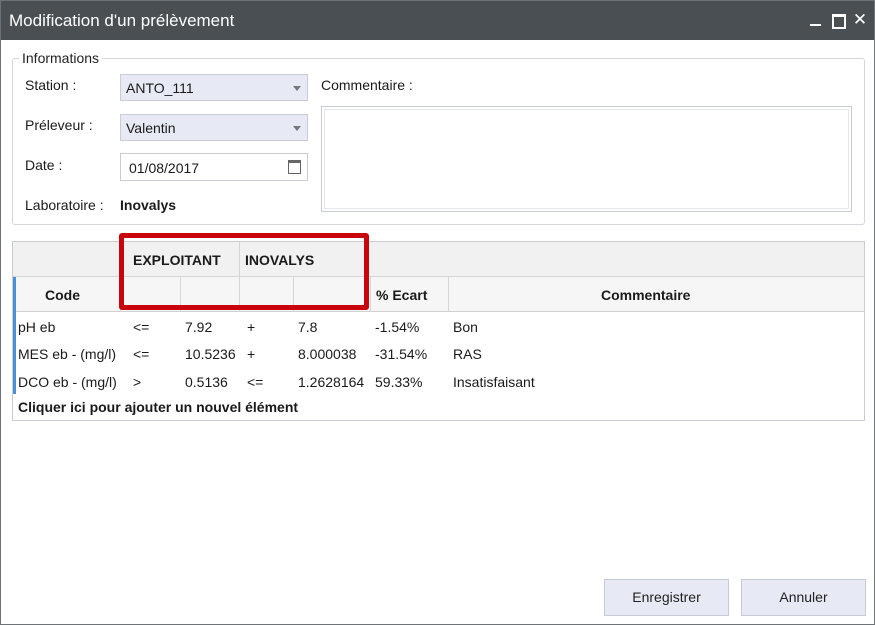  I want to click on cell-value-inovalys: 8.000038, so click(327, 354).